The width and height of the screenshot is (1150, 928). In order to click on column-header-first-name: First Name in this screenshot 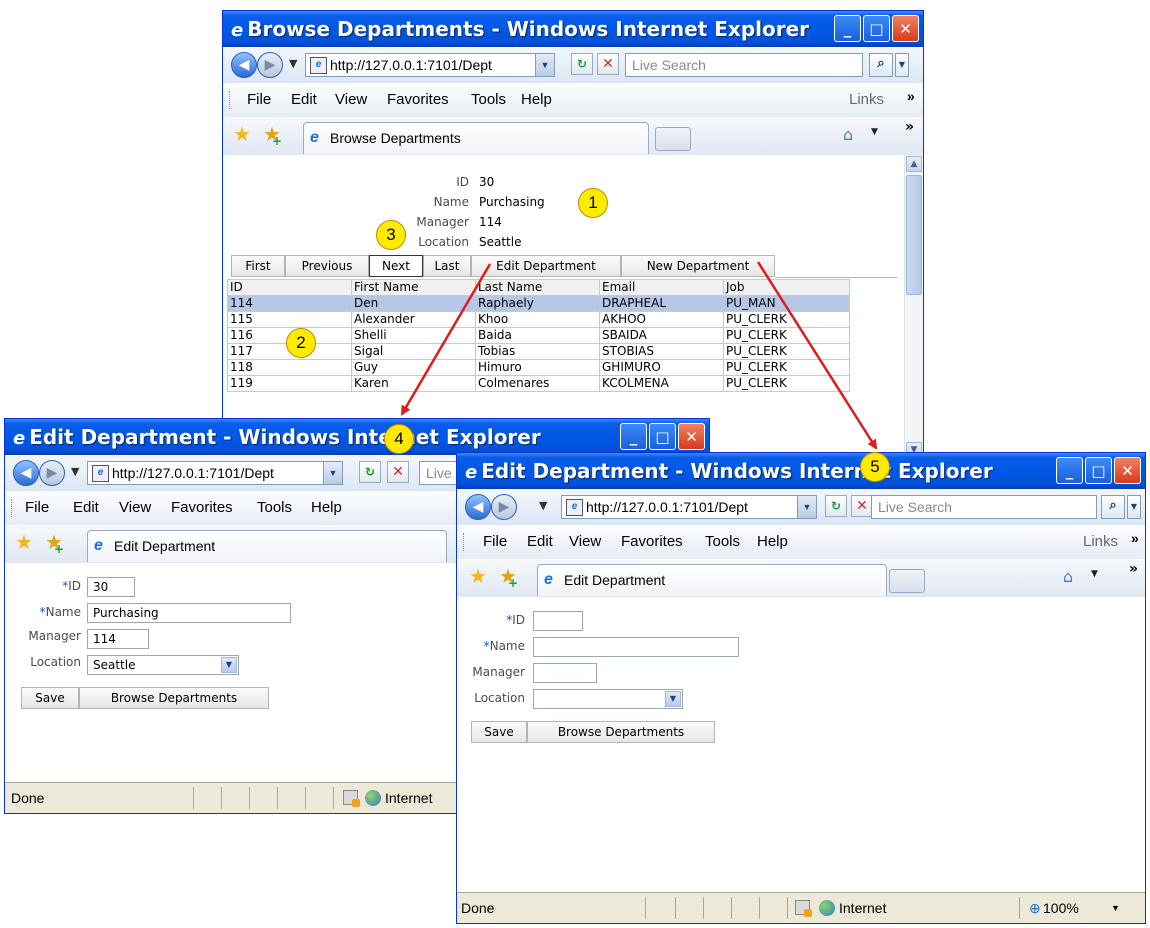, I will do `click(413, 287)`.